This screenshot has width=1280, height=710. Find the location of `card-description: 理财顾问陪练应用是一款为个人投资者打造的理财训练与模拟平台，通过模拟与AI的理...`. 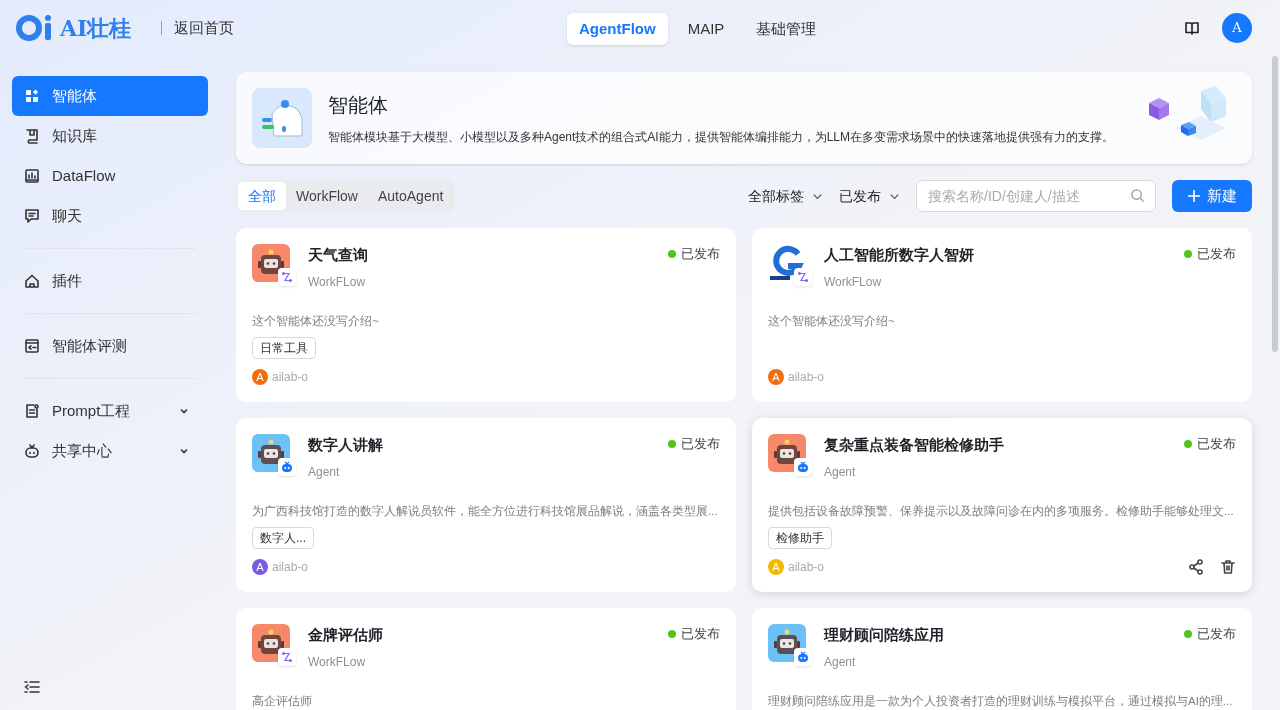

card-description: 理财顾问陪练应用是一款为个人投资者打造的理财训练与模拟平台，通过模拟与AI的理... is located at coordinates (1000, 701).